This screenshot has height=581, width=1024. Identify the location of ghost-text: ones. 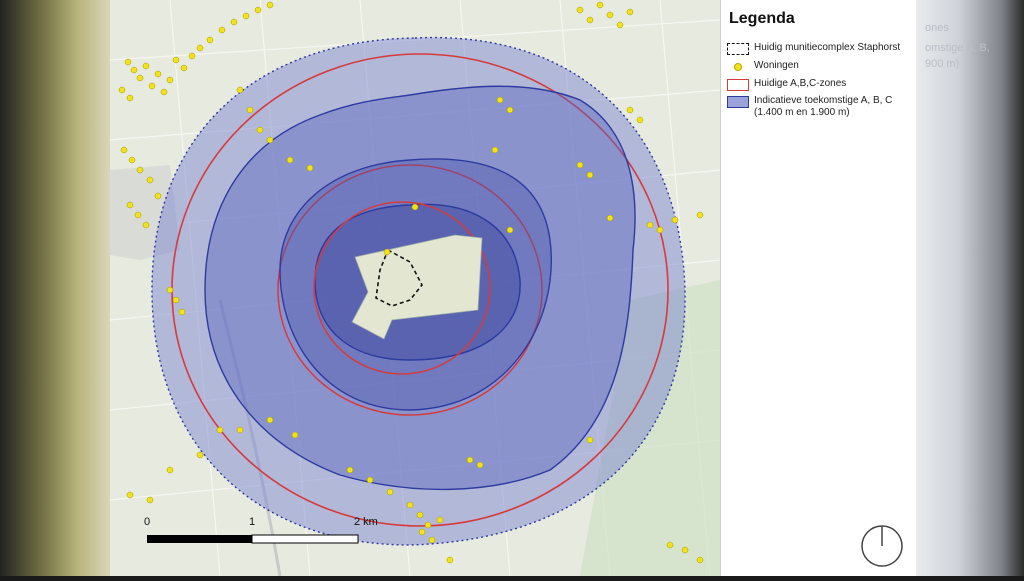
(937, 28).